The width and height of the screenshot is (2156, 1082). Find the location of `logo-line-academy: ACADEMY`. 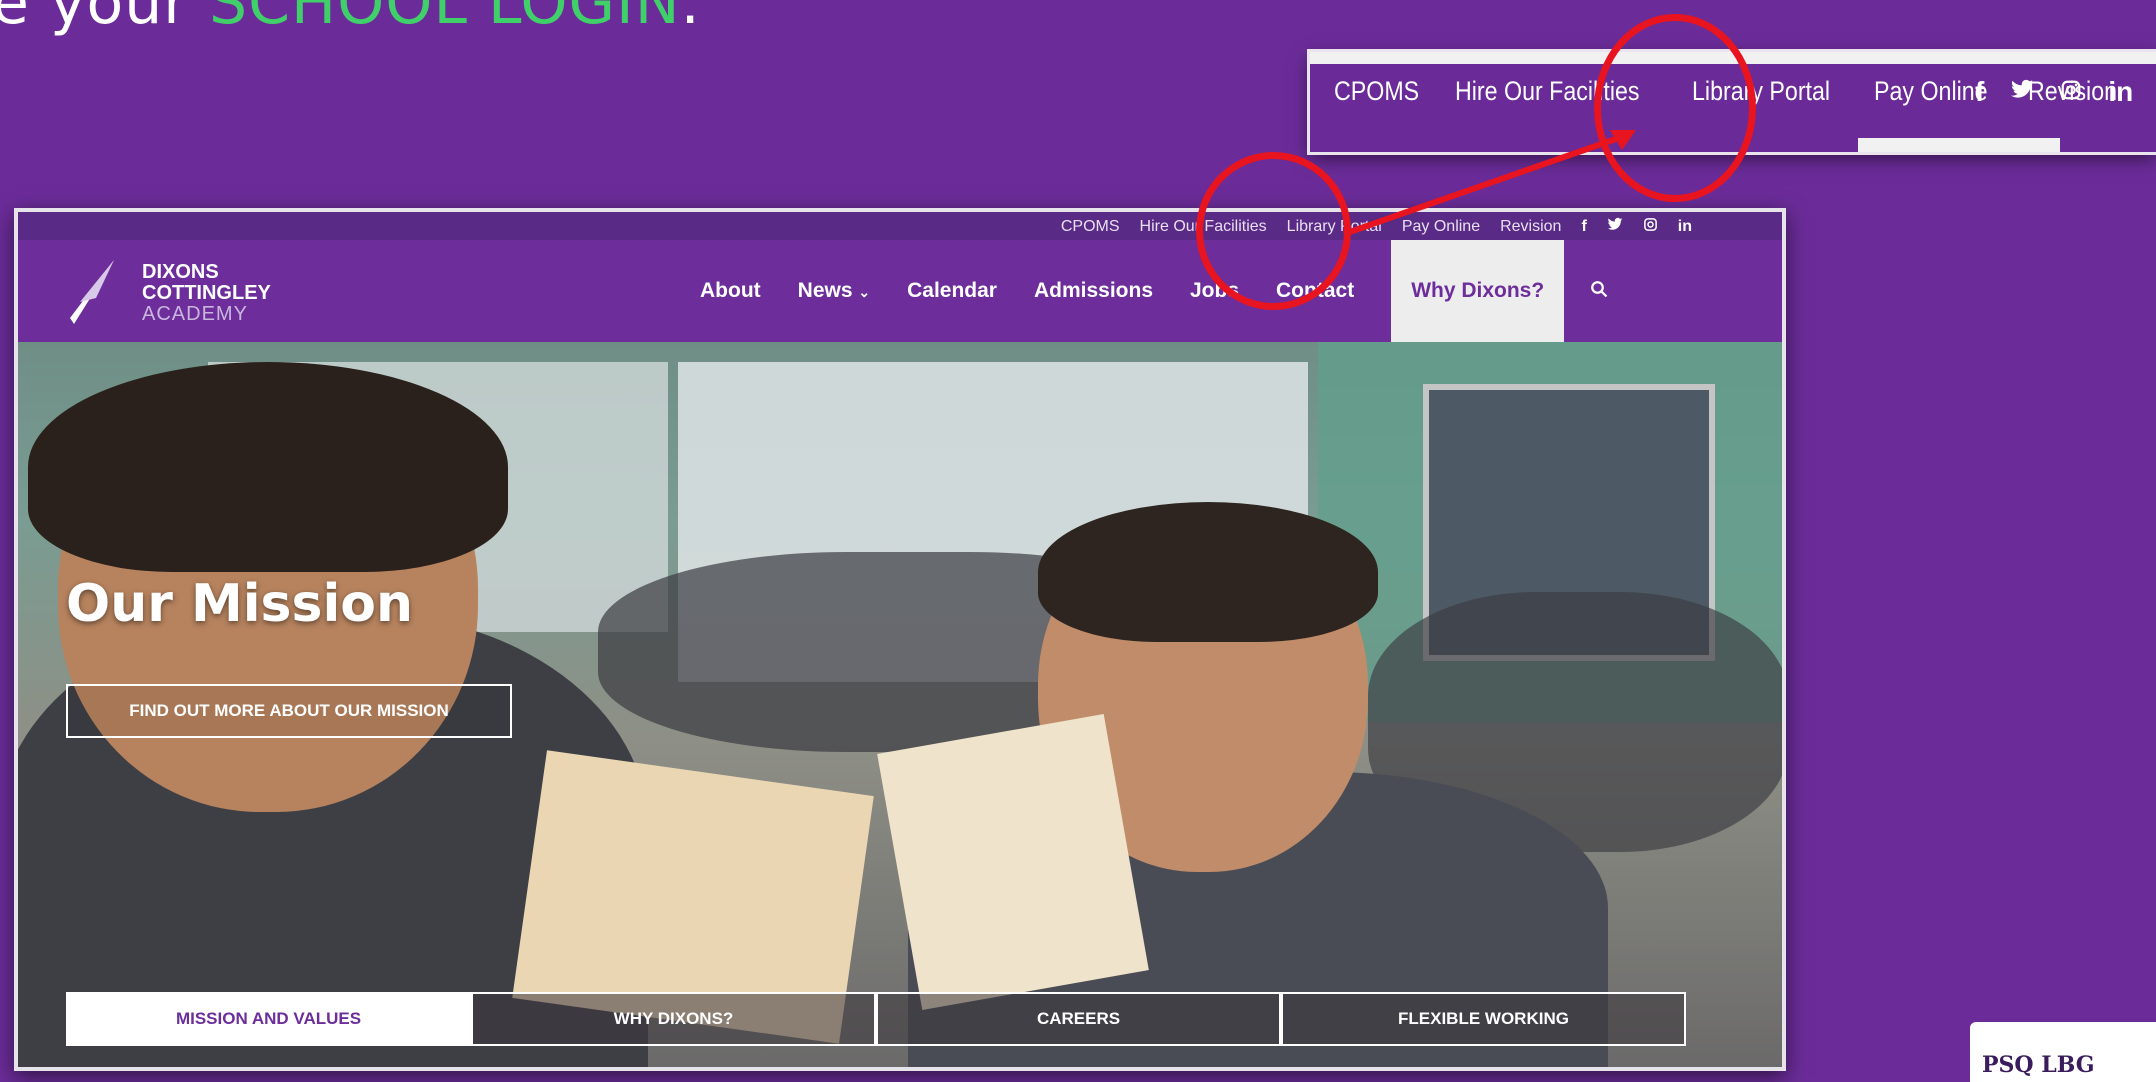

logo-line-academy: ACADEMY is located at coordinates (195, 314).